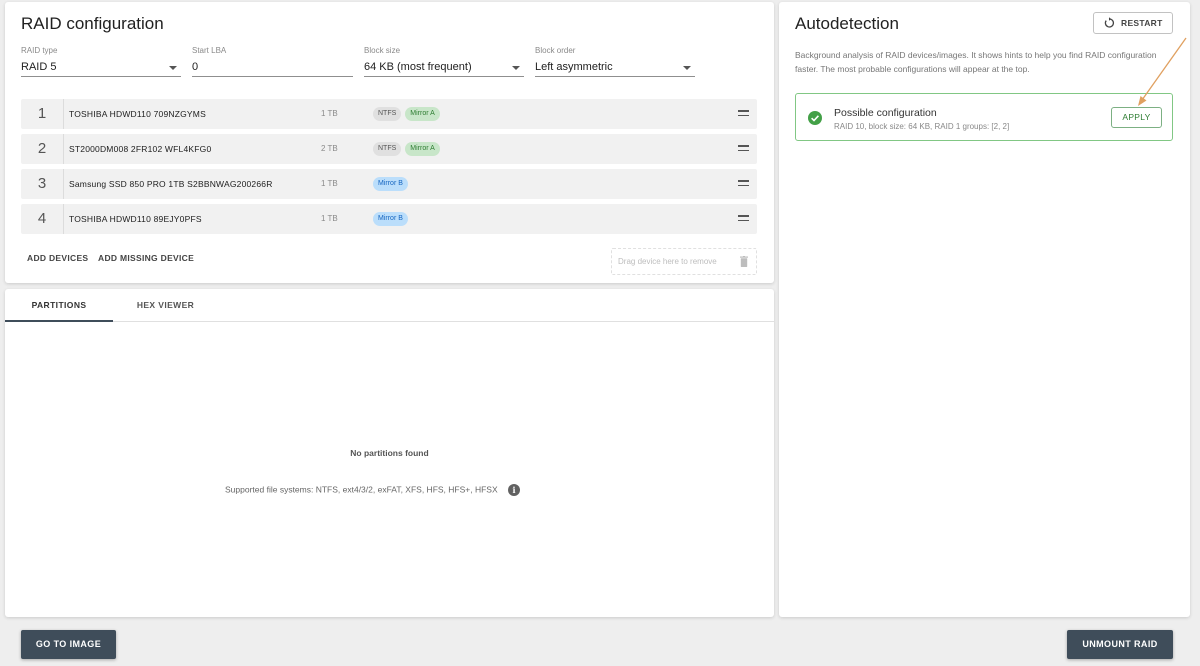  I want to click on add-devices-button: ADD DEVICES, so click(57, 258).